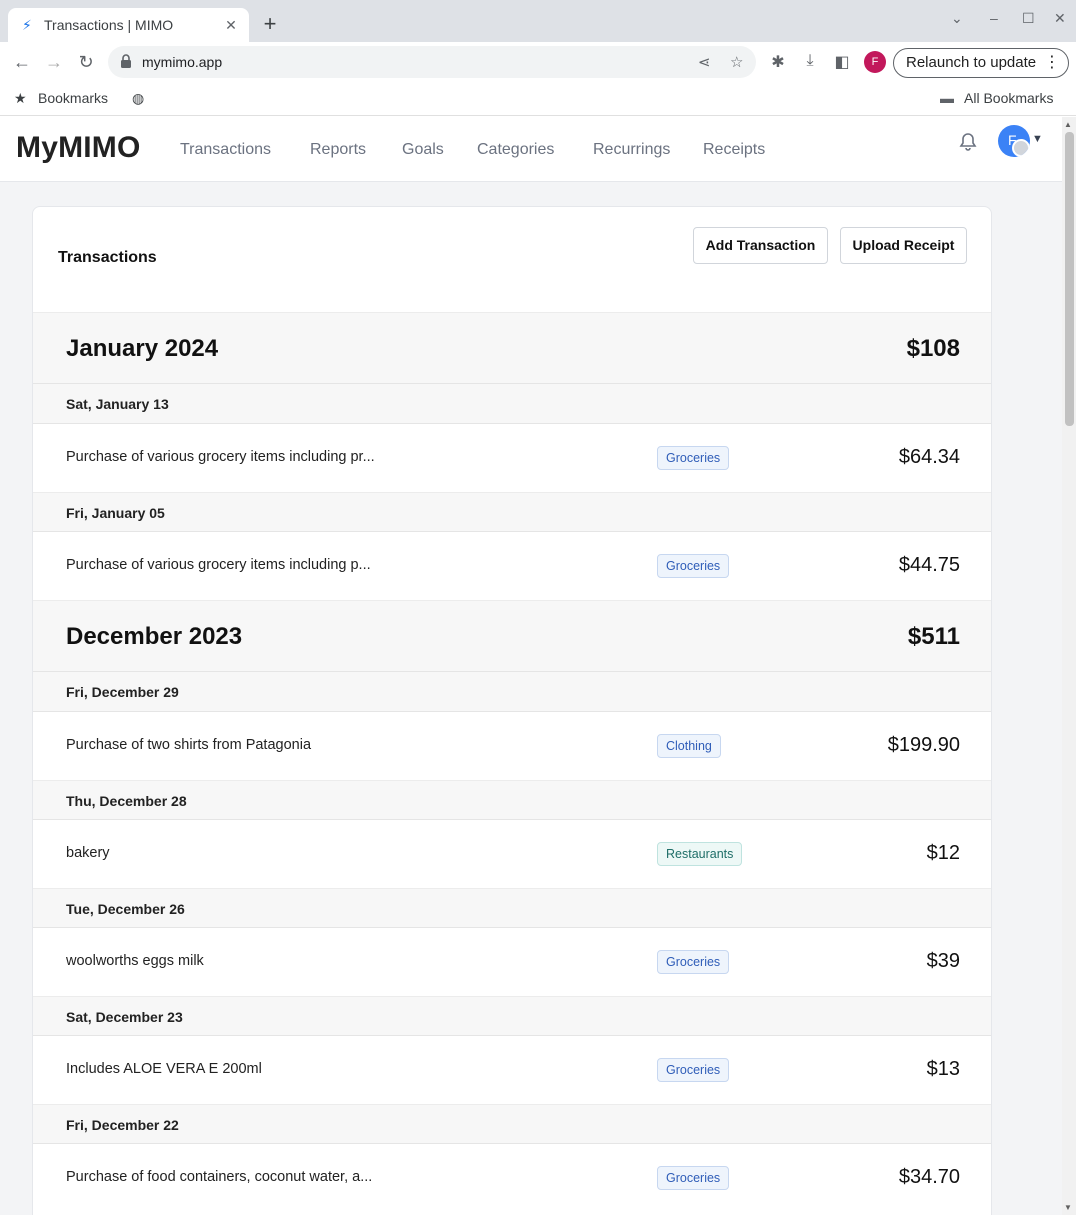 Image resolution: width=1076 pixels, height=1215 pixels. Describe the element at coordinates (423, 150) in the screenshot. I see `nav-goals: Goals` at that location.